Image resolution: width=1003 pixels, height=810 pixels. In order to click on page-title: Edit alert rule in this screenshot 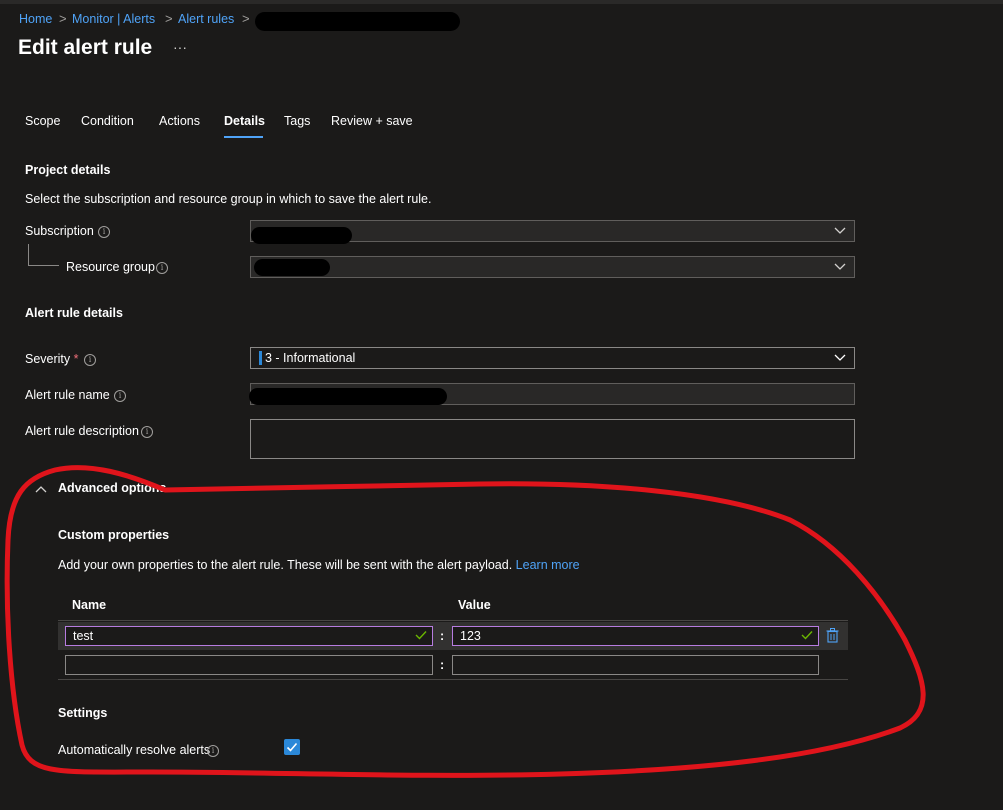, I will do `click(85, 47)`.